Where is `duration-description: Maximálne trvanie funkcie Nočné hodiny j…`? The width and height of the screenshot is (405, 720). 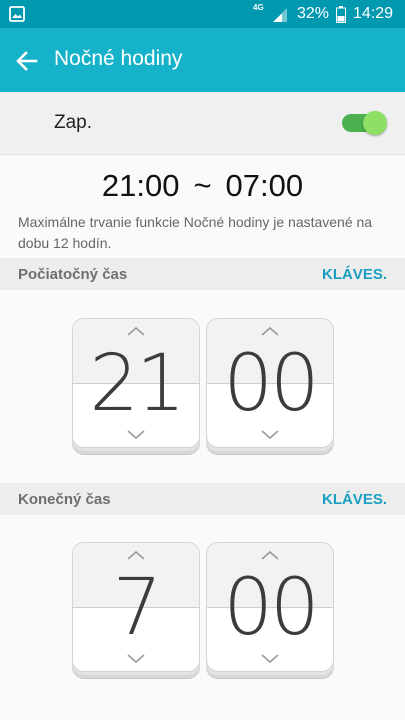 duration-description: Maximálne trvanie funkcie Nočné hodiny j… is located at coordinates (195, 232).